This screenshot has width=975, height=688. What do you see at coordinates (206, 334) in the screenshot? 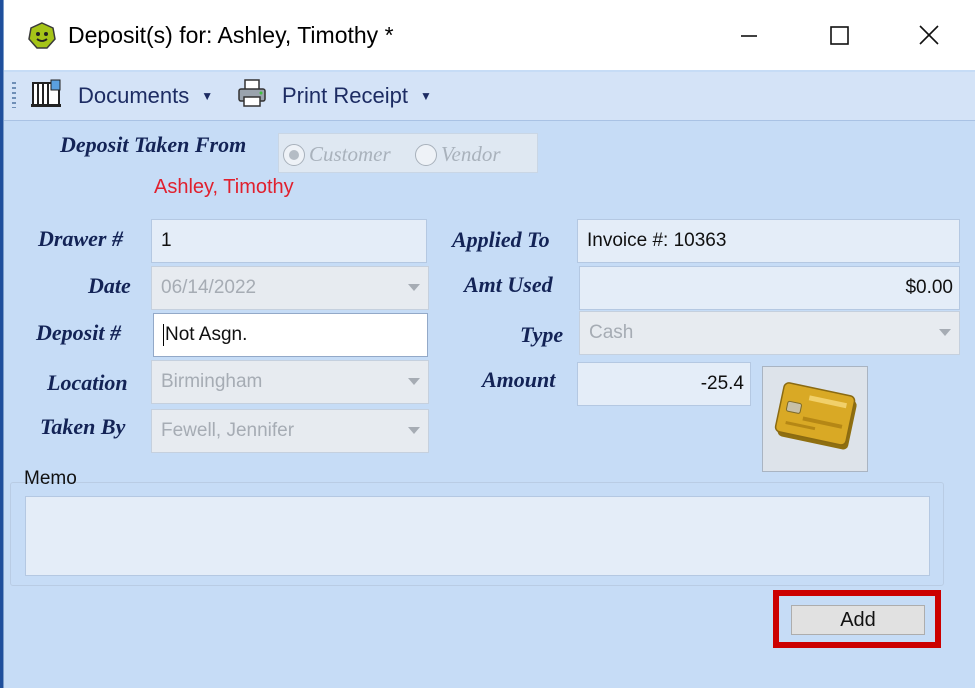
I see `deposit-number-value: Not Asgn.` at bounding box center [206, 334].